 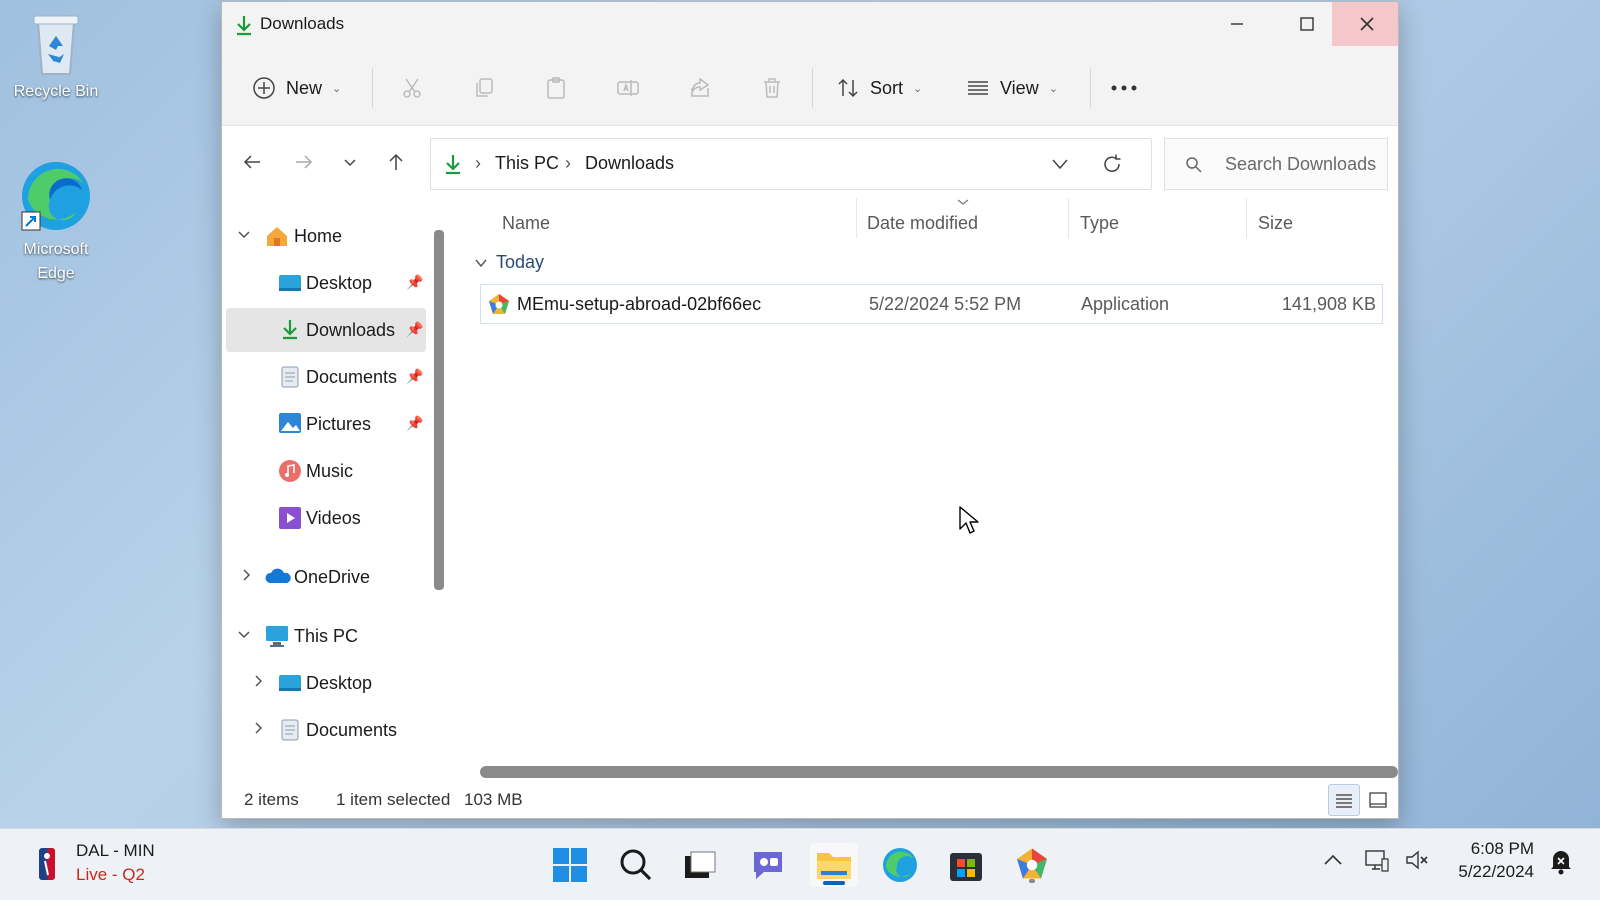 What do you see at coordinates (290, 473) in the screenshot?
I see `music-icon` at bounding box center [290, 473].